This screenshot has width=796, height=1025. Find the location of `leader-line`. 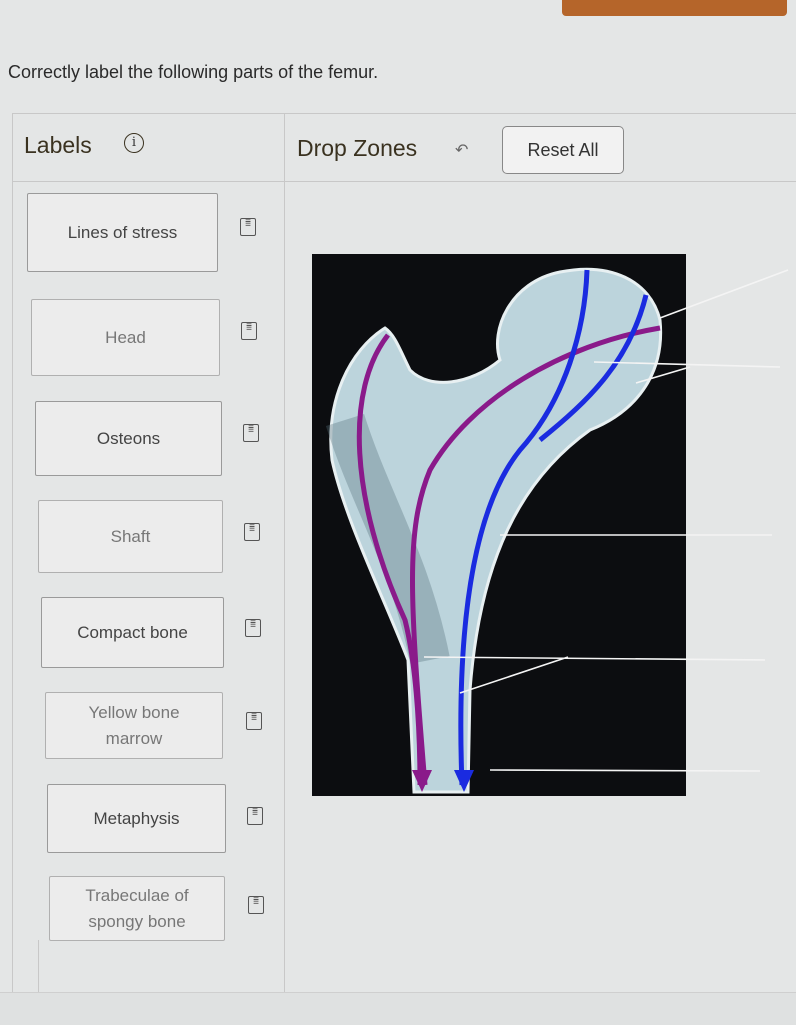

leader-line is located at coordinates (625, 770).